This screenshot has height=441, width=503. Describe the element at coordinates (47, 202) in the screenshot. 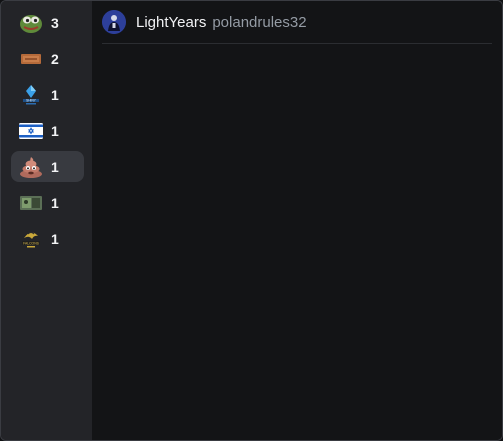

I see `reaction-item-green-screen: 1` at that location.